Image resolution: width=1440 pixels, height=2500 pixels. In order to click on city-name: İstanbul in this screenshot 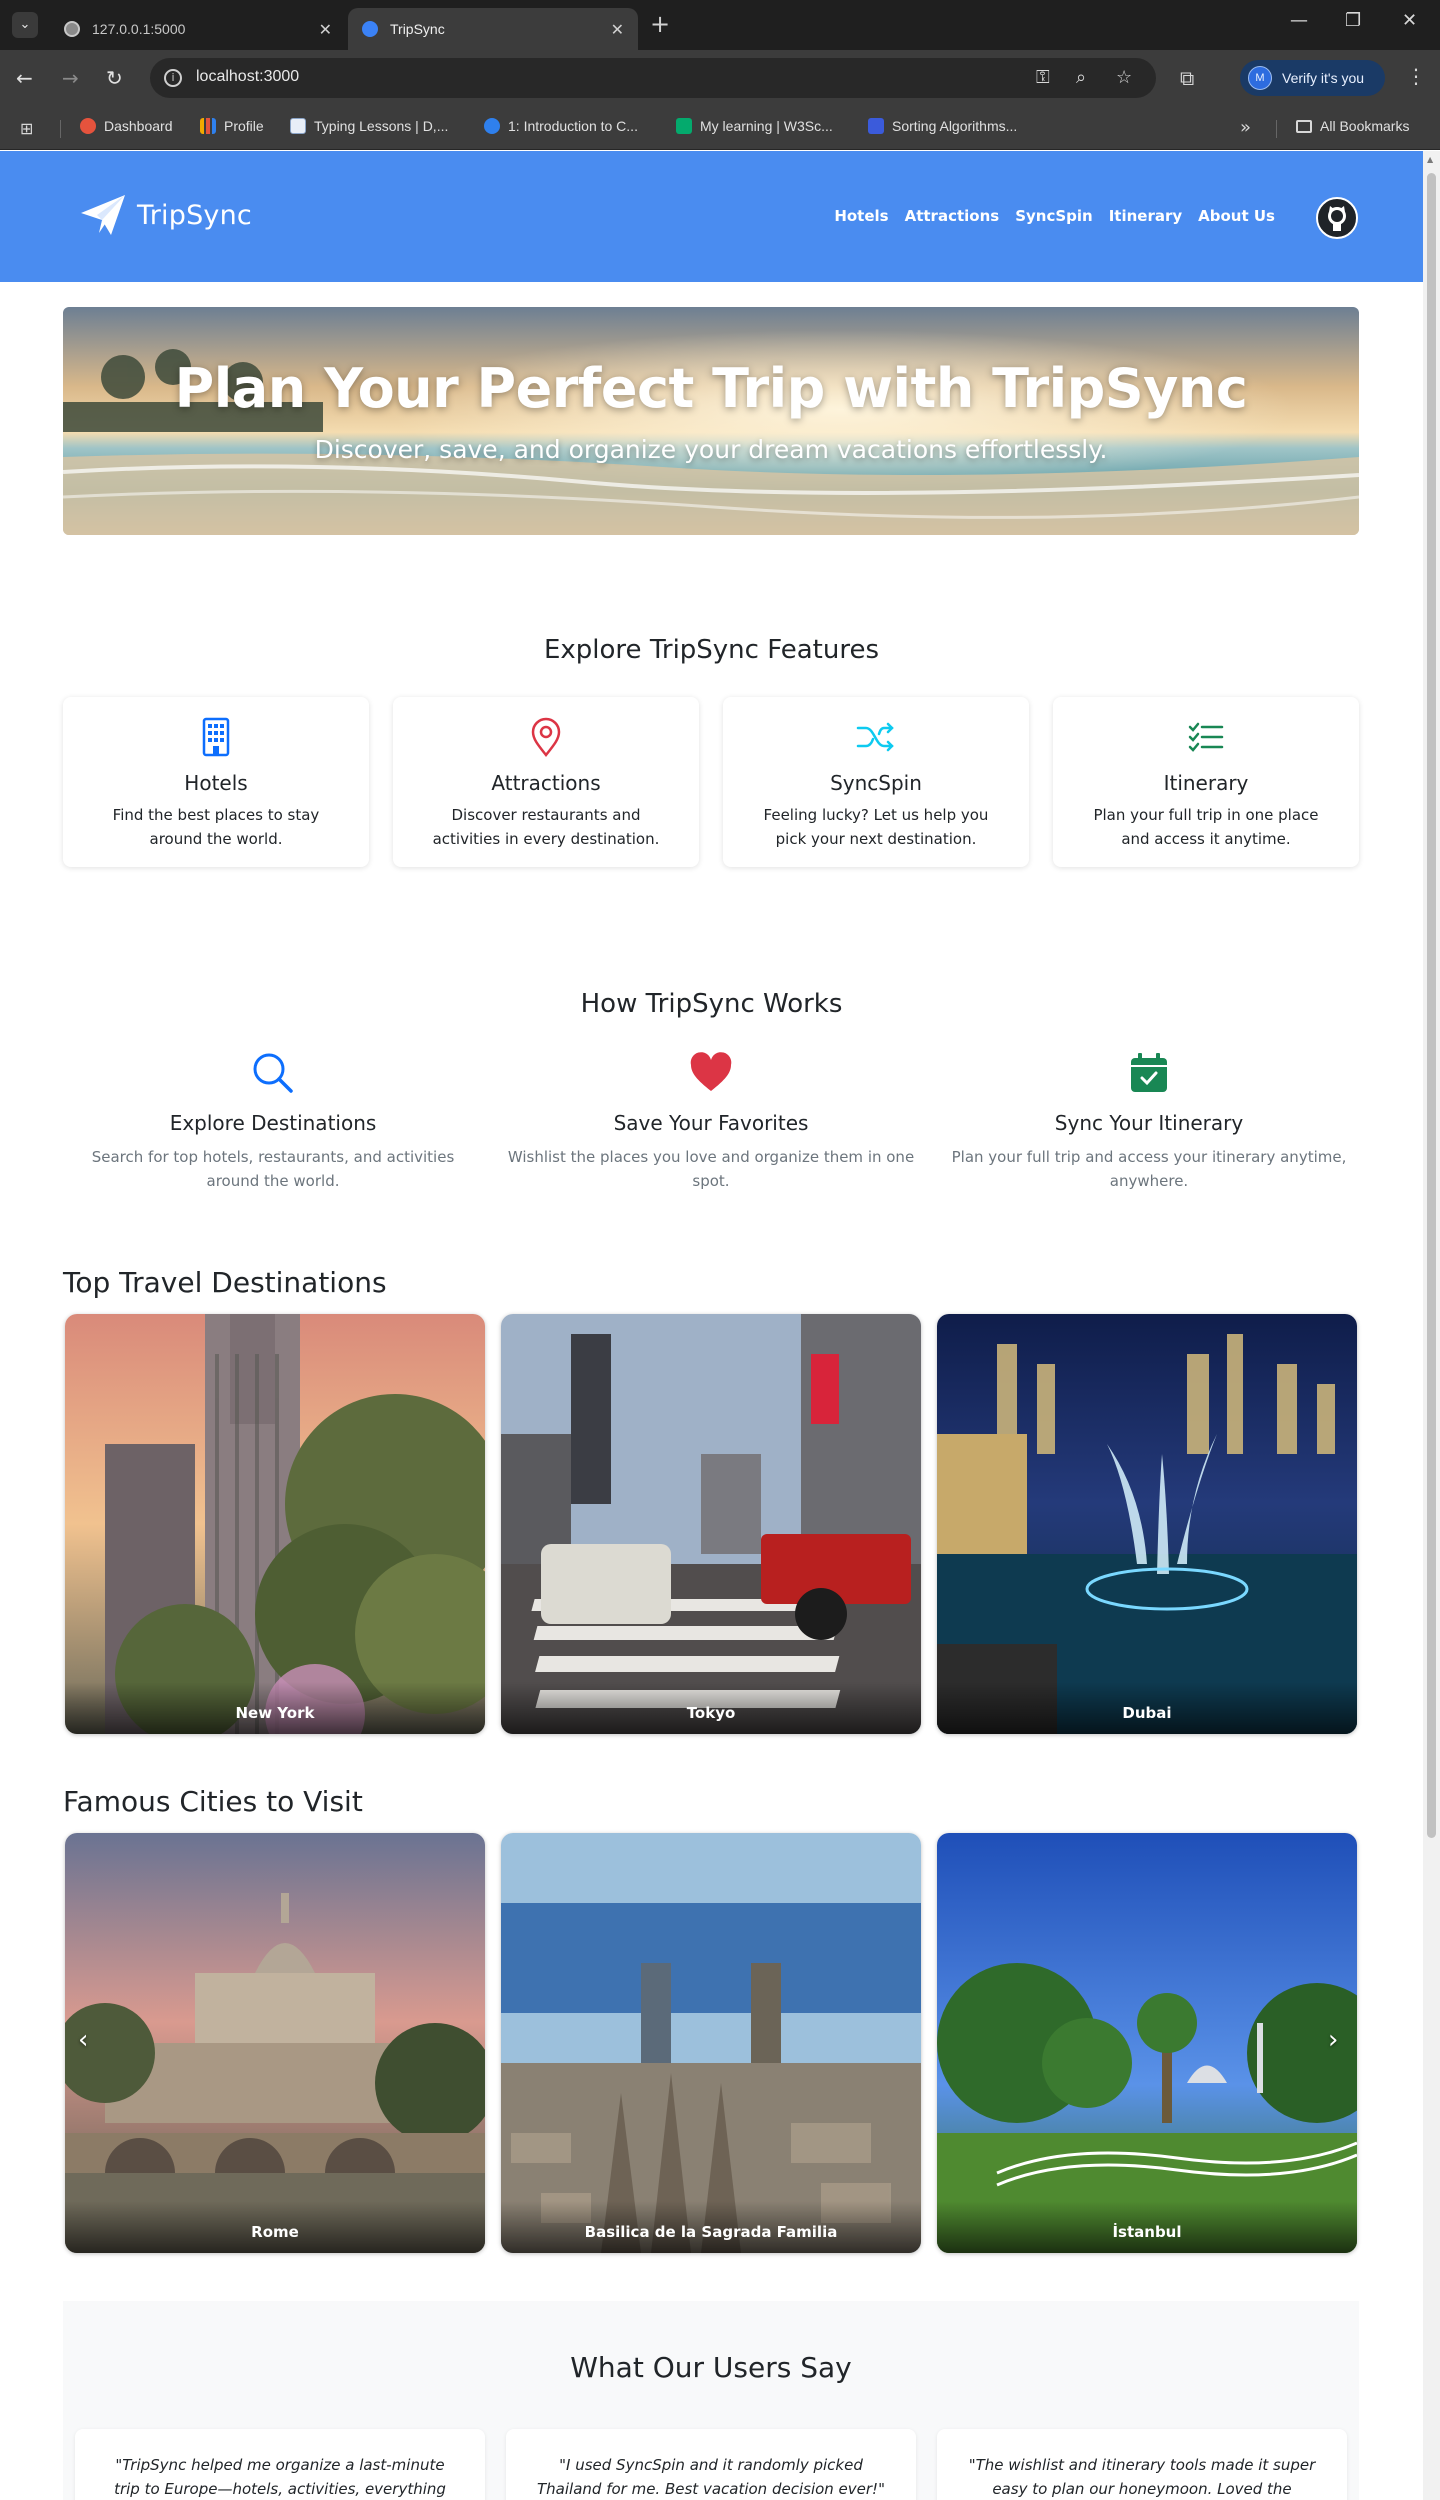, I will do `click(1147, 2227)`.